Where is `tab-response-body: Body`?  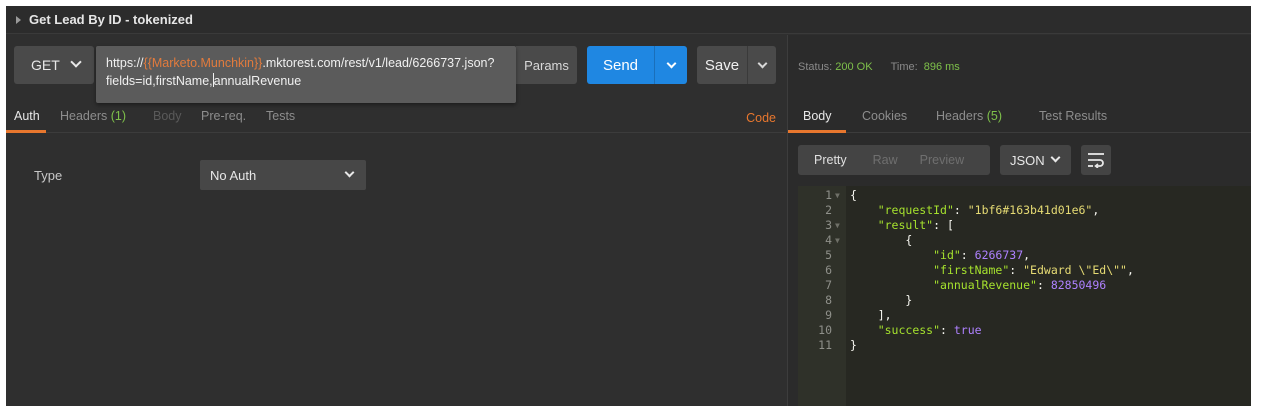
tab-response-body: Body is located at coordinates (817, 116).